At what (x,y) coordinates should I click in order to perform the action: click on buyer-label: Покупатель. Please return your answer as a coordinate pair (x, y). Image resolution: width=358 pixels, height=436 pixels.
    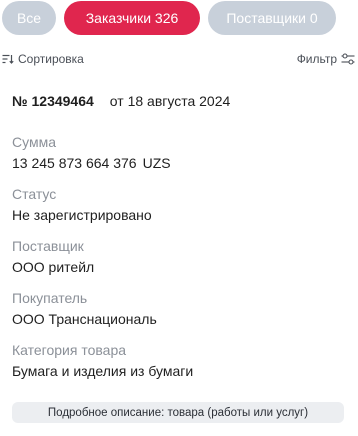
    Looking at the image, I should click on (50, 298).